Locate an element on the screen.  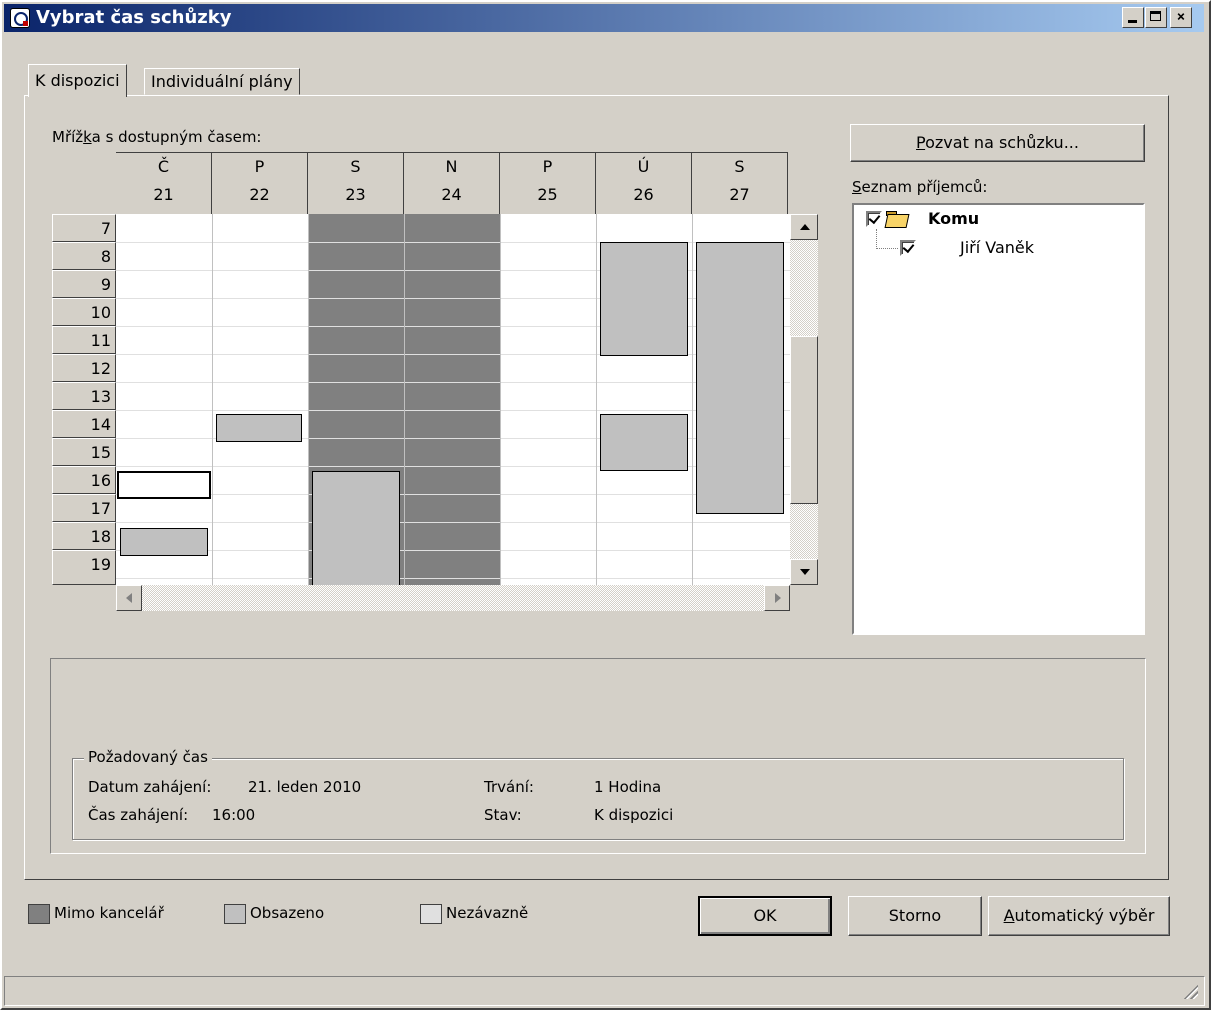
hour-label: 9 is located at coordinates (84, 284).